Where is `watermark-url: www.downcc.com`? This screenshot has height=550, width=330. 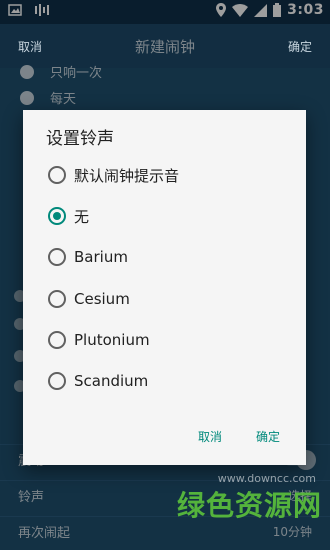
watermark-url: www.downcc.com is located at coordinates (266, 478).